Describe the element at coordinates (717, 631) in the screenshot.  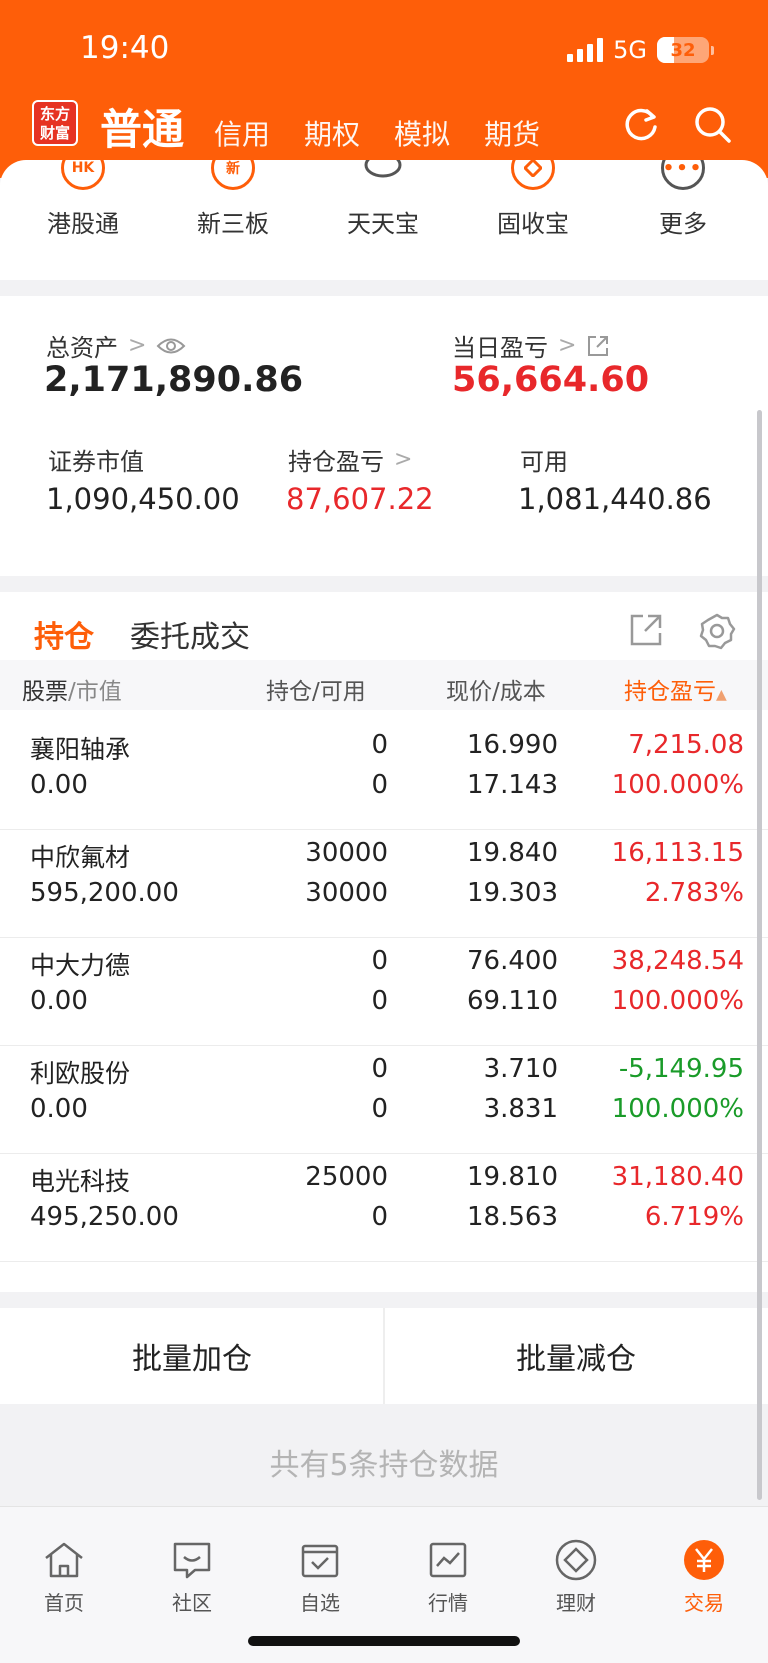
I see `settings-icon` at that location.